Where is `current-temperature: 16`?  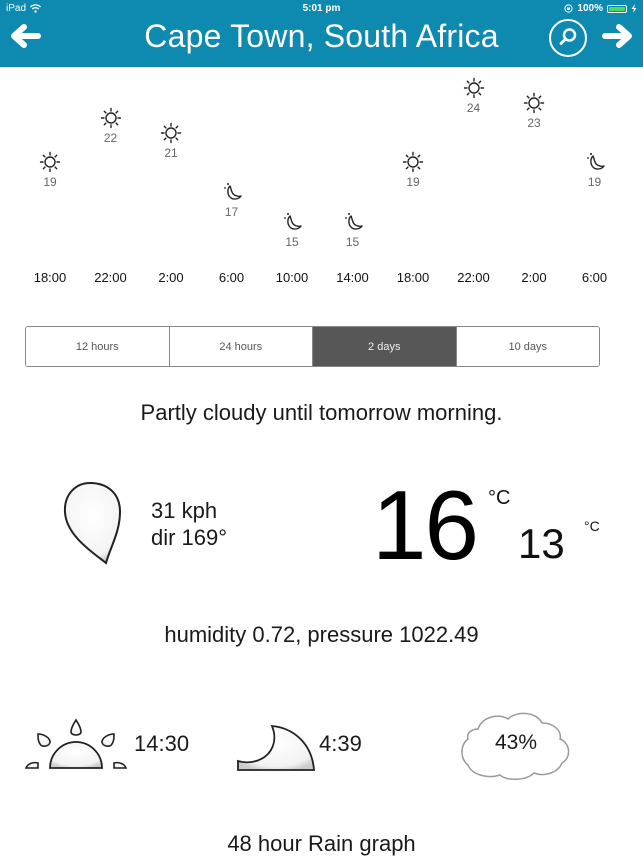 current-temperature: 16 is located at coordinates (425, 525).